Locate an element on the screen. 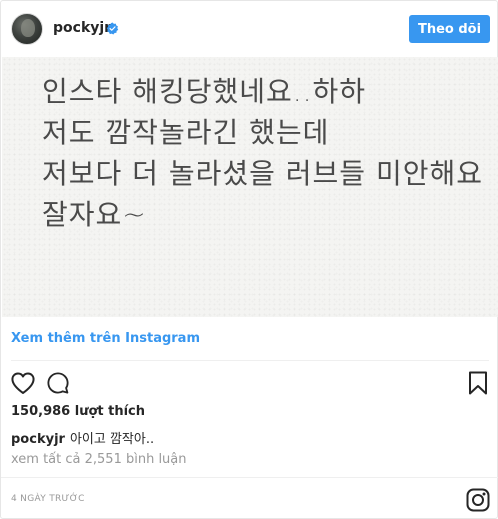  post-timestamp: 4 NGÀY TRƯỚC is located at coordinates (48, 499).